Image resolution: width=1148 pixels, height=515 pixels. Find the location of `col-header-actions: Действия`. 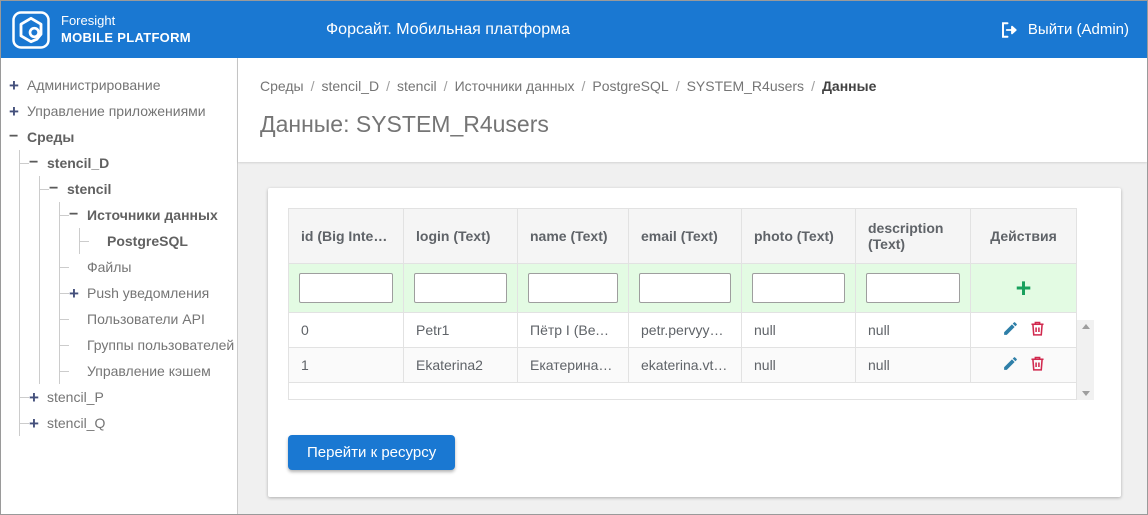

col-header-actions: Действия is located at coordinates (1023, 236).